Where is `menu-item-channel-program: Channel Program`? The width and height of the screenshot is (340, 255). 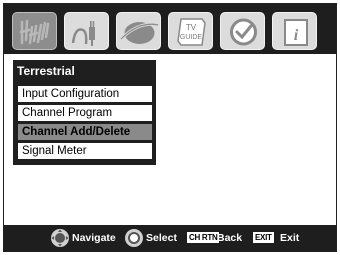 menu-item-channel-program: Channel Program is located at coordinates (85, 113).